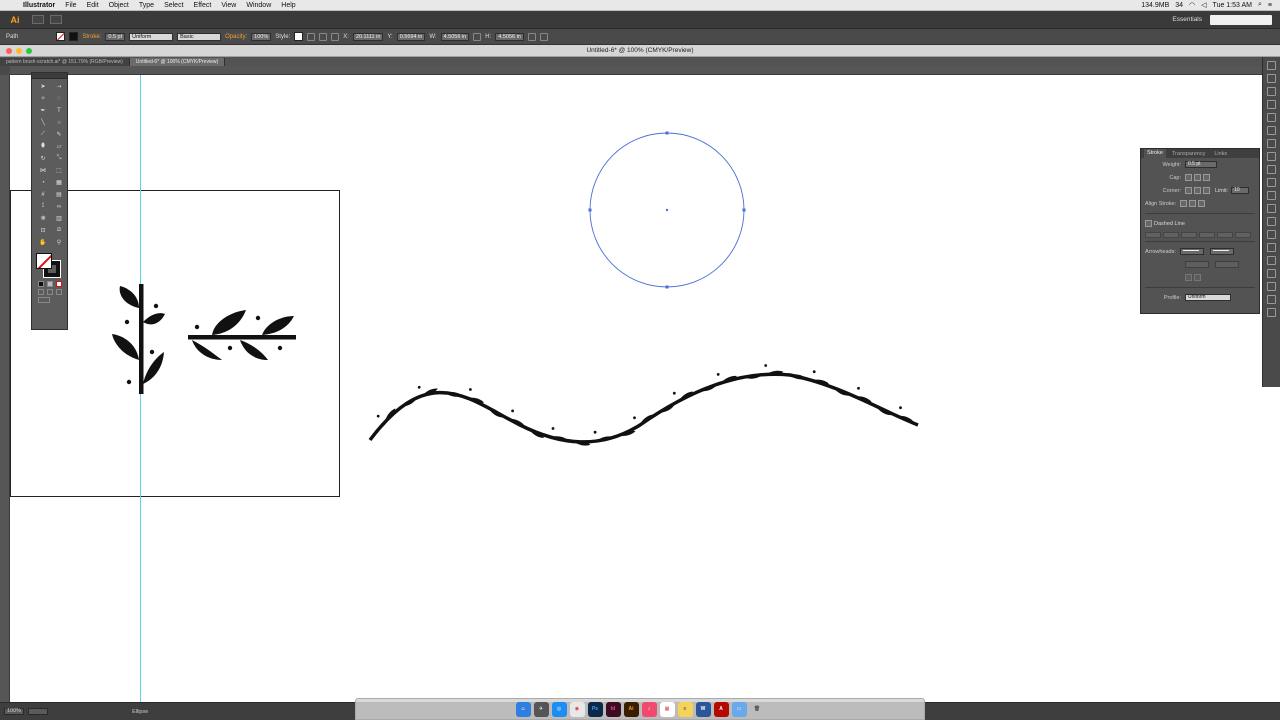  What do you see at coordinates (59, 170) in the screenshot?
I see `free-transform-tool-icon: ⬚` at bounding box center [59, 170].